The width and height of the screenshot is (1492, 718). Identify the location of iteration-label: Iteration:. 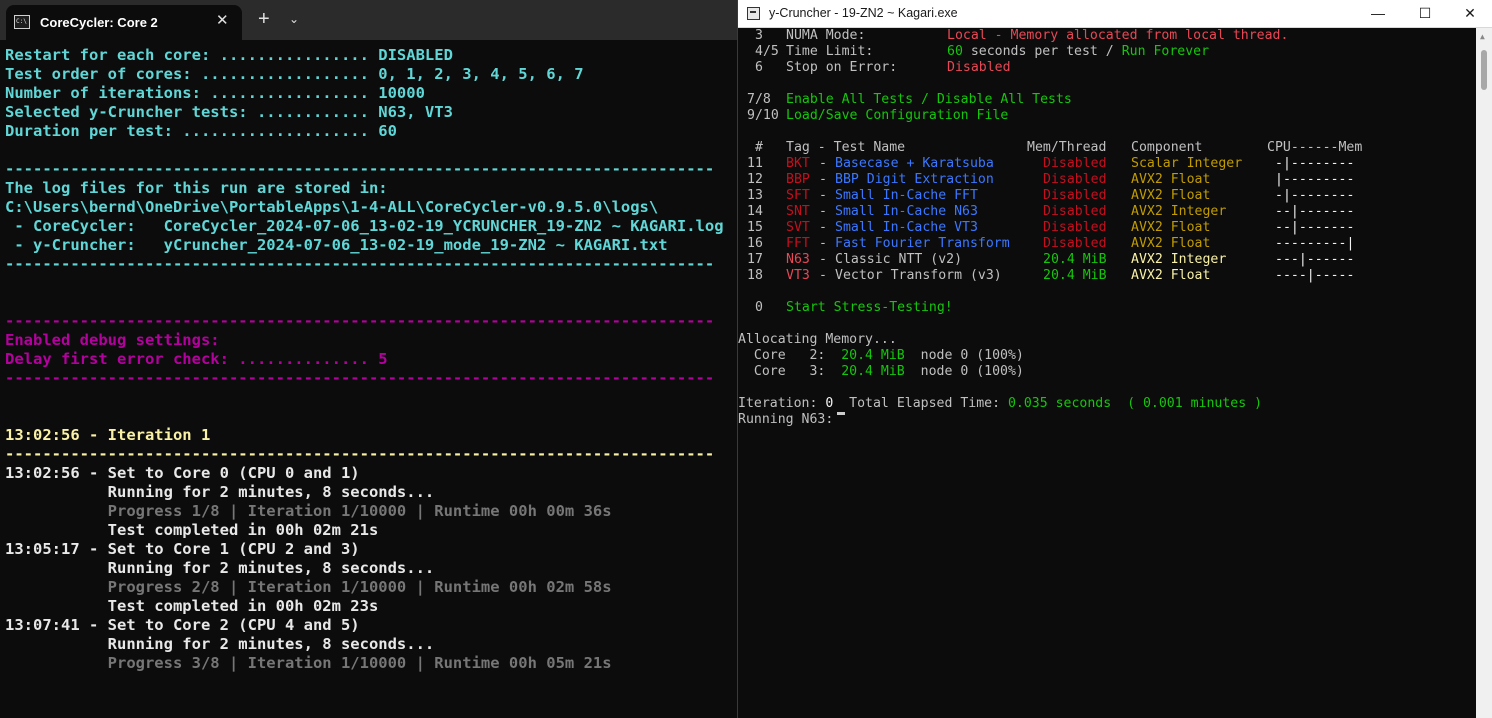
(782, 403).